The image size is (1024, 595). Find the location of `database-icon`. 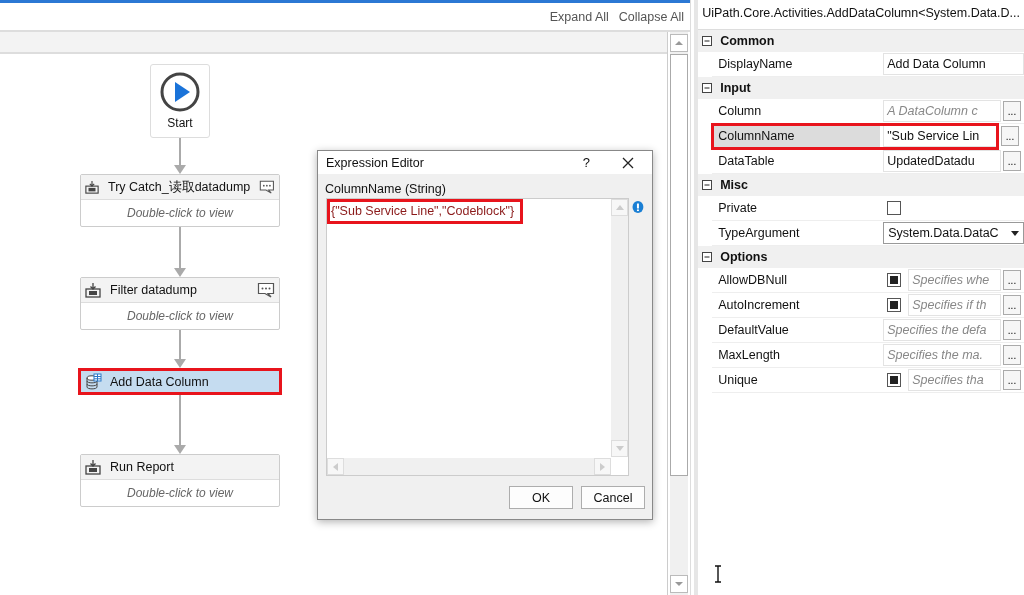

database-icon is located at coordinates (93, 381).